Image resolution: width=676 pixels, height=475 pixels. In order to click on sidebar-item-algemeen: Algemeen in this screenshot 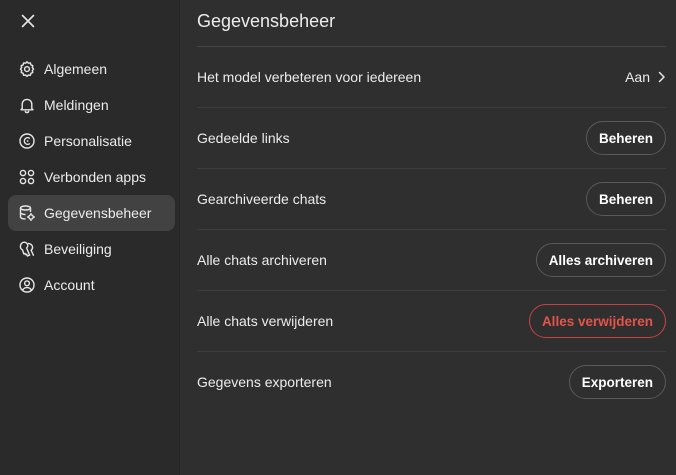, I will do `click(91, 69)`.